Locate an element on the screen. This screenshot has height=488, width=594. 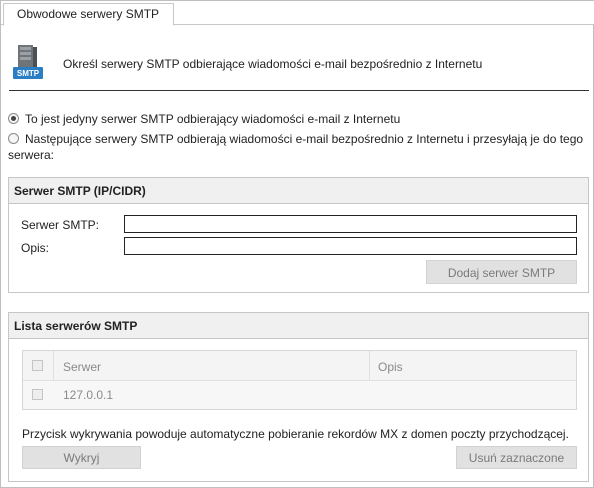
smtp-server-field-label: Serwer SMTP: is located at coordinates (60, 225).